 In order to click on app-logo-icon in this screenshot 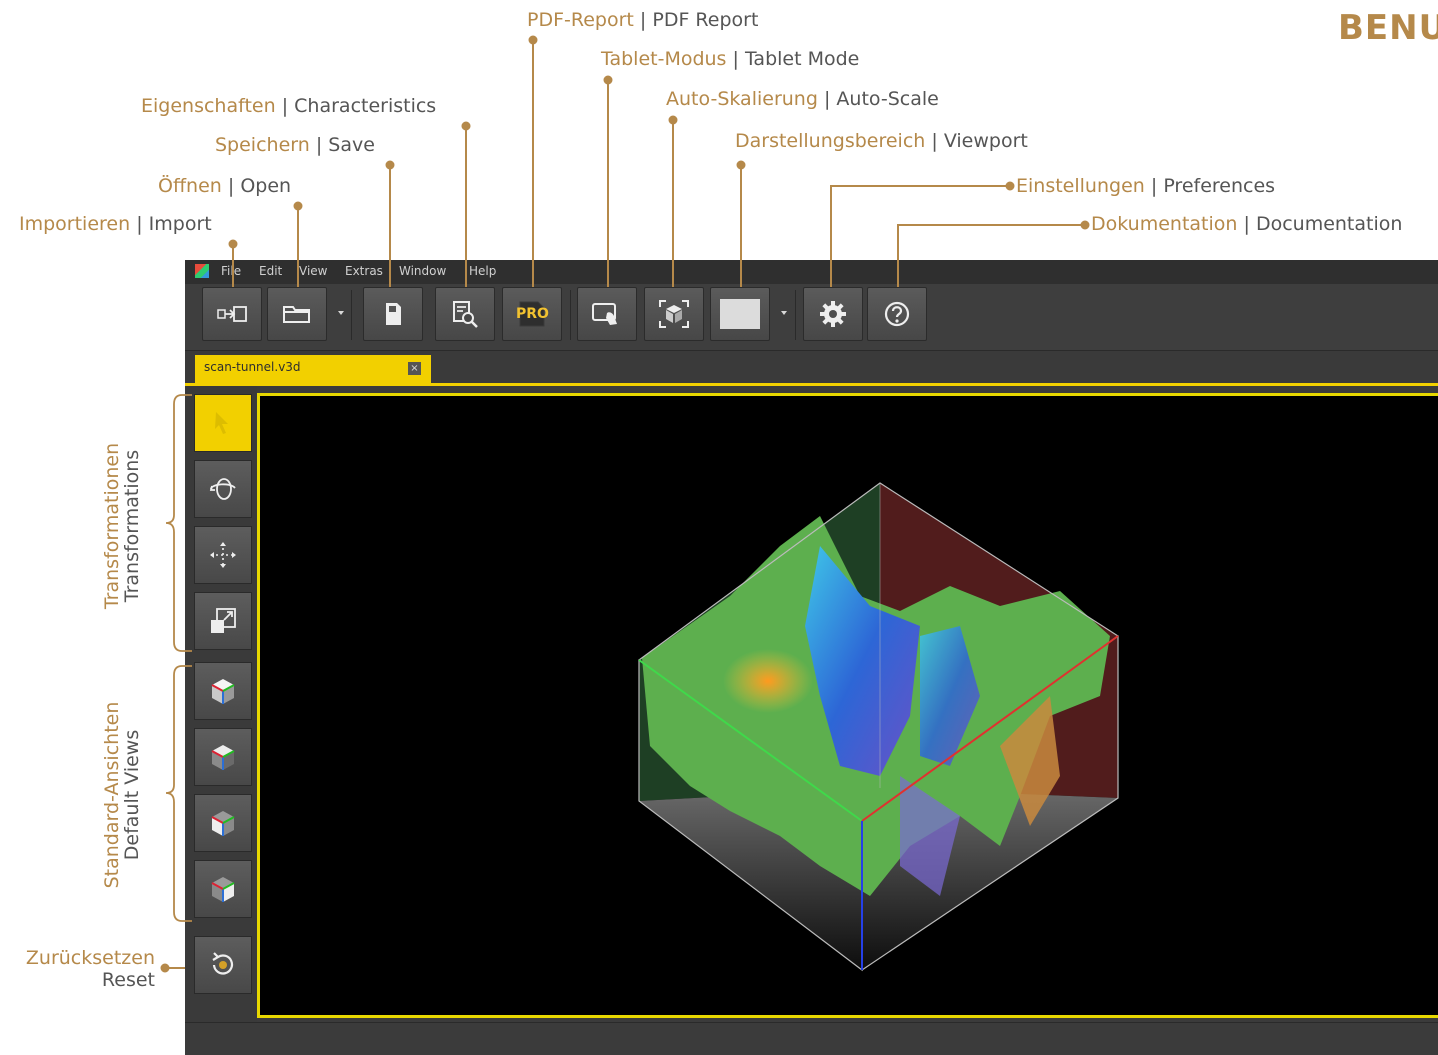, I will do `click(202, 271)`.